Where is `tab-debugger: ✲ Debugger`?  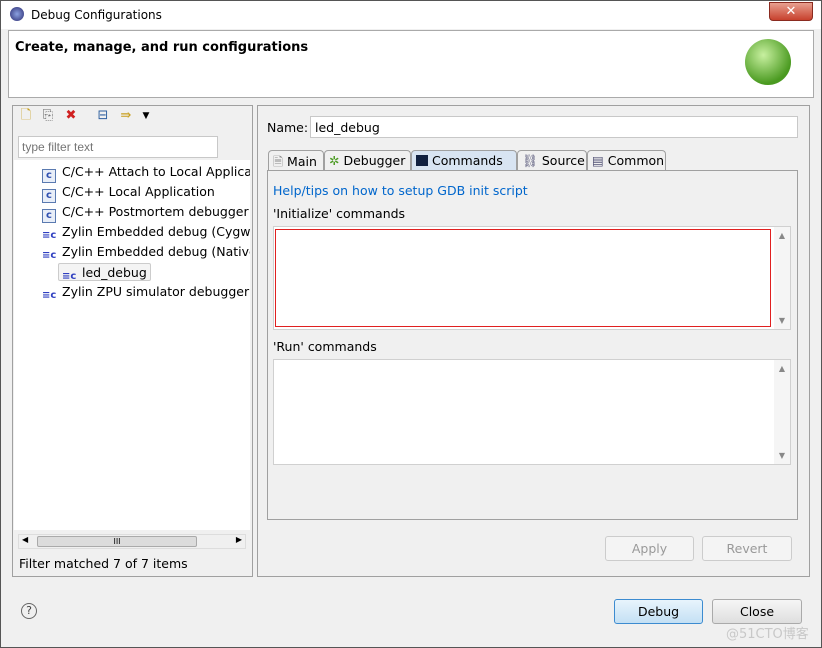
tab-debugger: ✲ Debugger is located at coordinates (367, 160).